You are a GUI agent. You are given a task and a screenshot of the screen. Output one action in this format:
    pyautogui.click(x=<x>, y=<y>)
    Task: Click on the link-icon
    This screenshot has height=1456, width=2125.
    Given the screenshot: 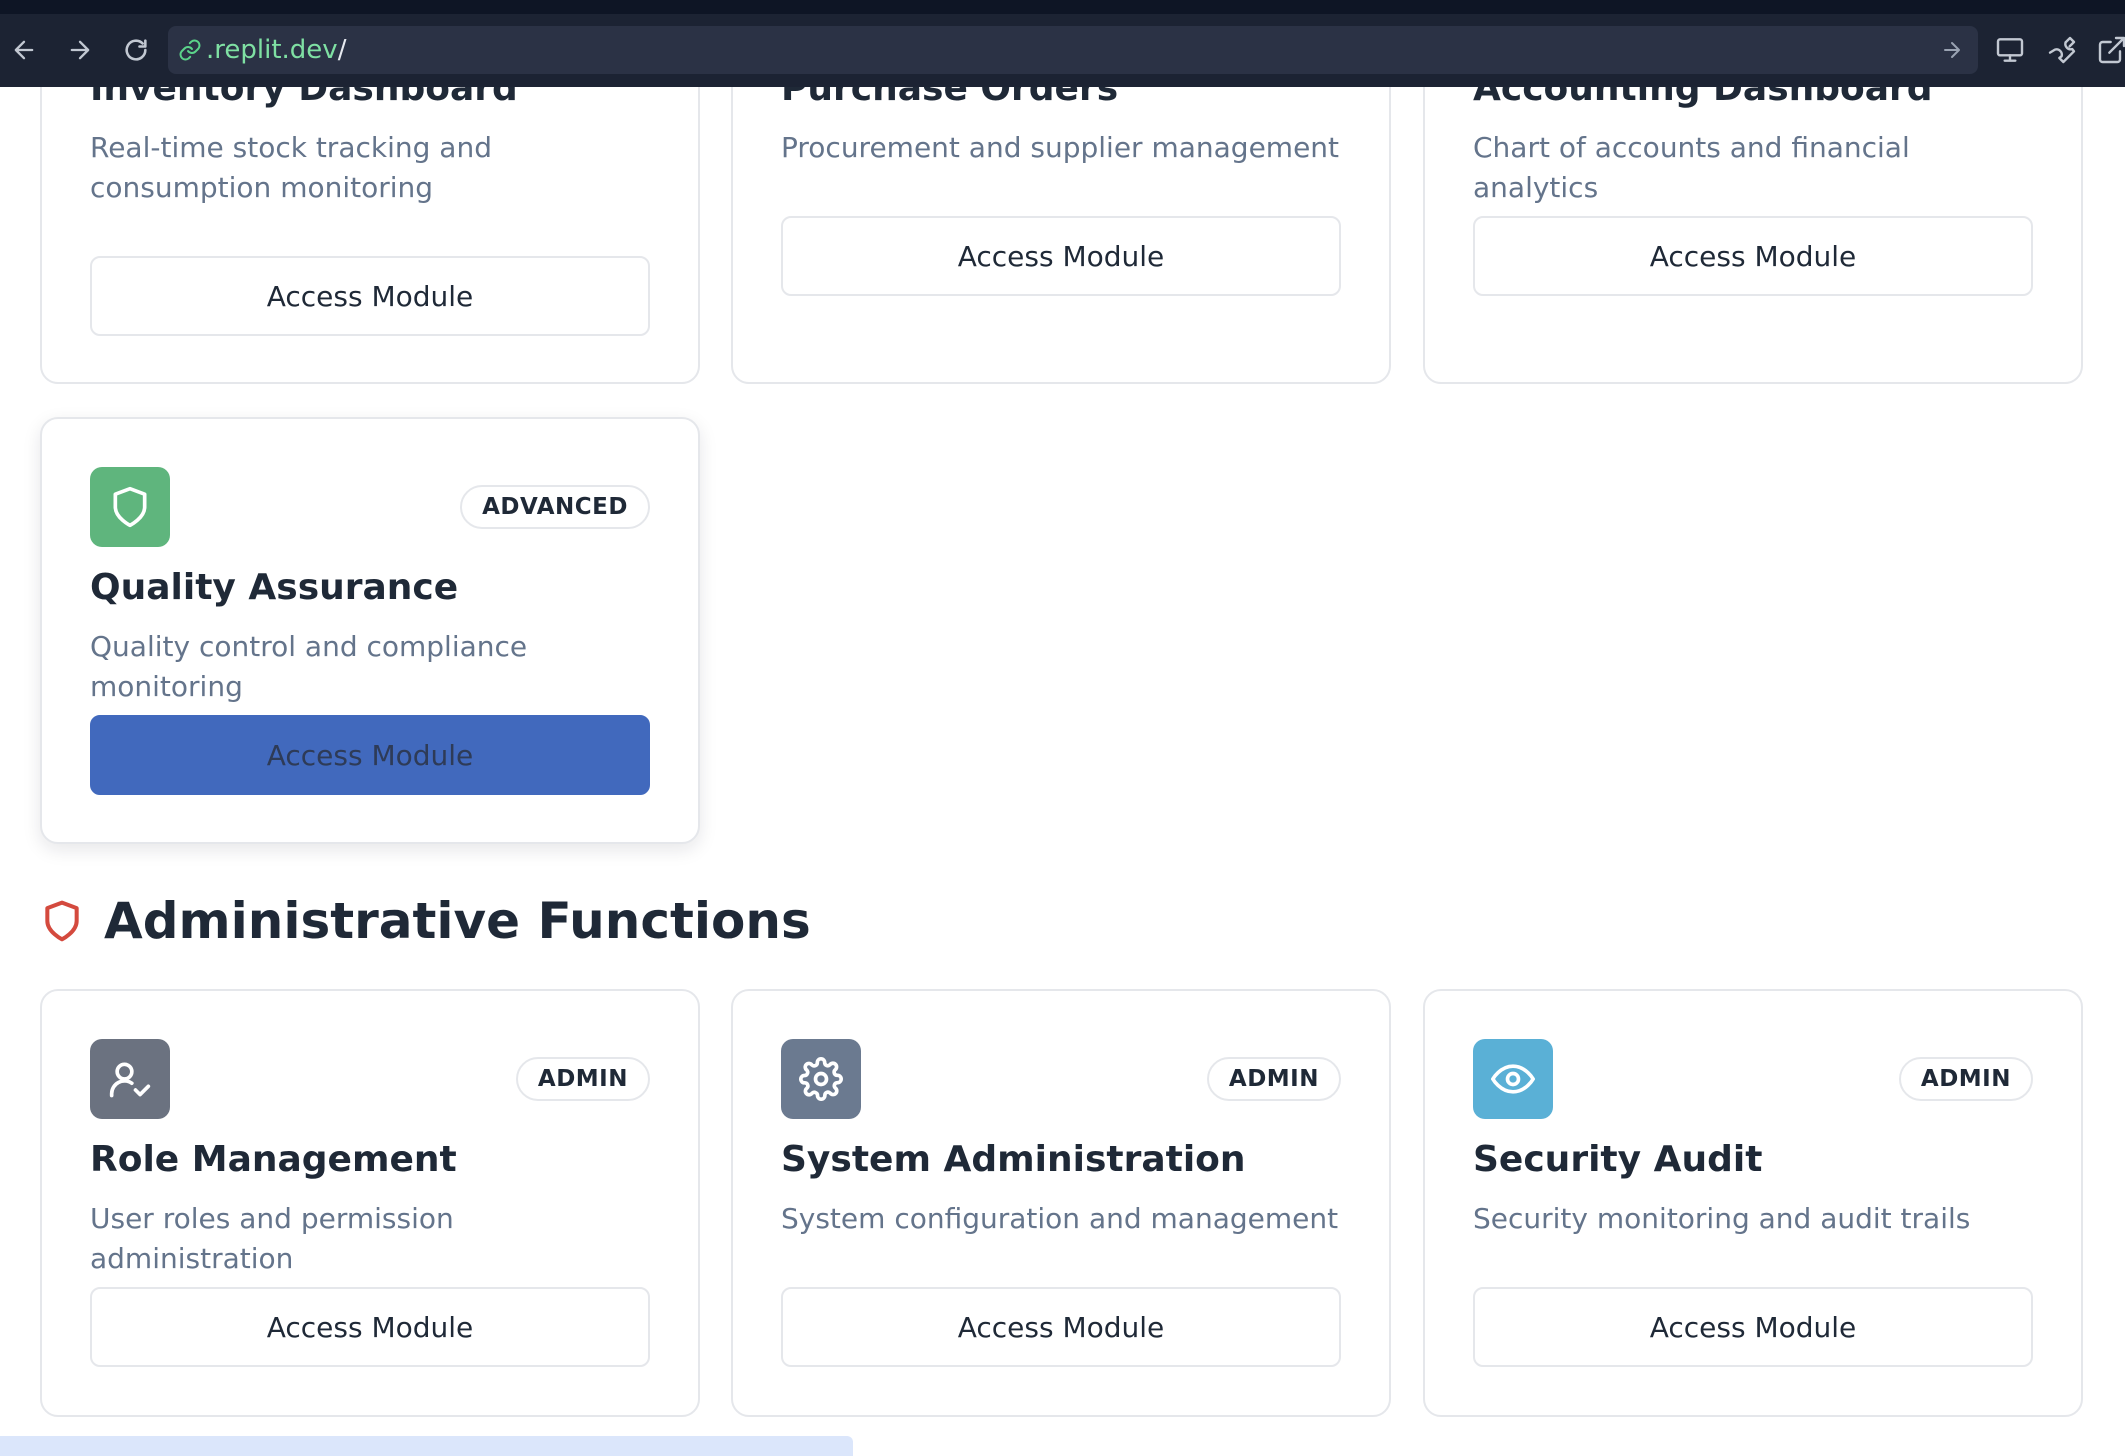 What is the action you would take?
    pyautogui.click(x=190, y=50)
    